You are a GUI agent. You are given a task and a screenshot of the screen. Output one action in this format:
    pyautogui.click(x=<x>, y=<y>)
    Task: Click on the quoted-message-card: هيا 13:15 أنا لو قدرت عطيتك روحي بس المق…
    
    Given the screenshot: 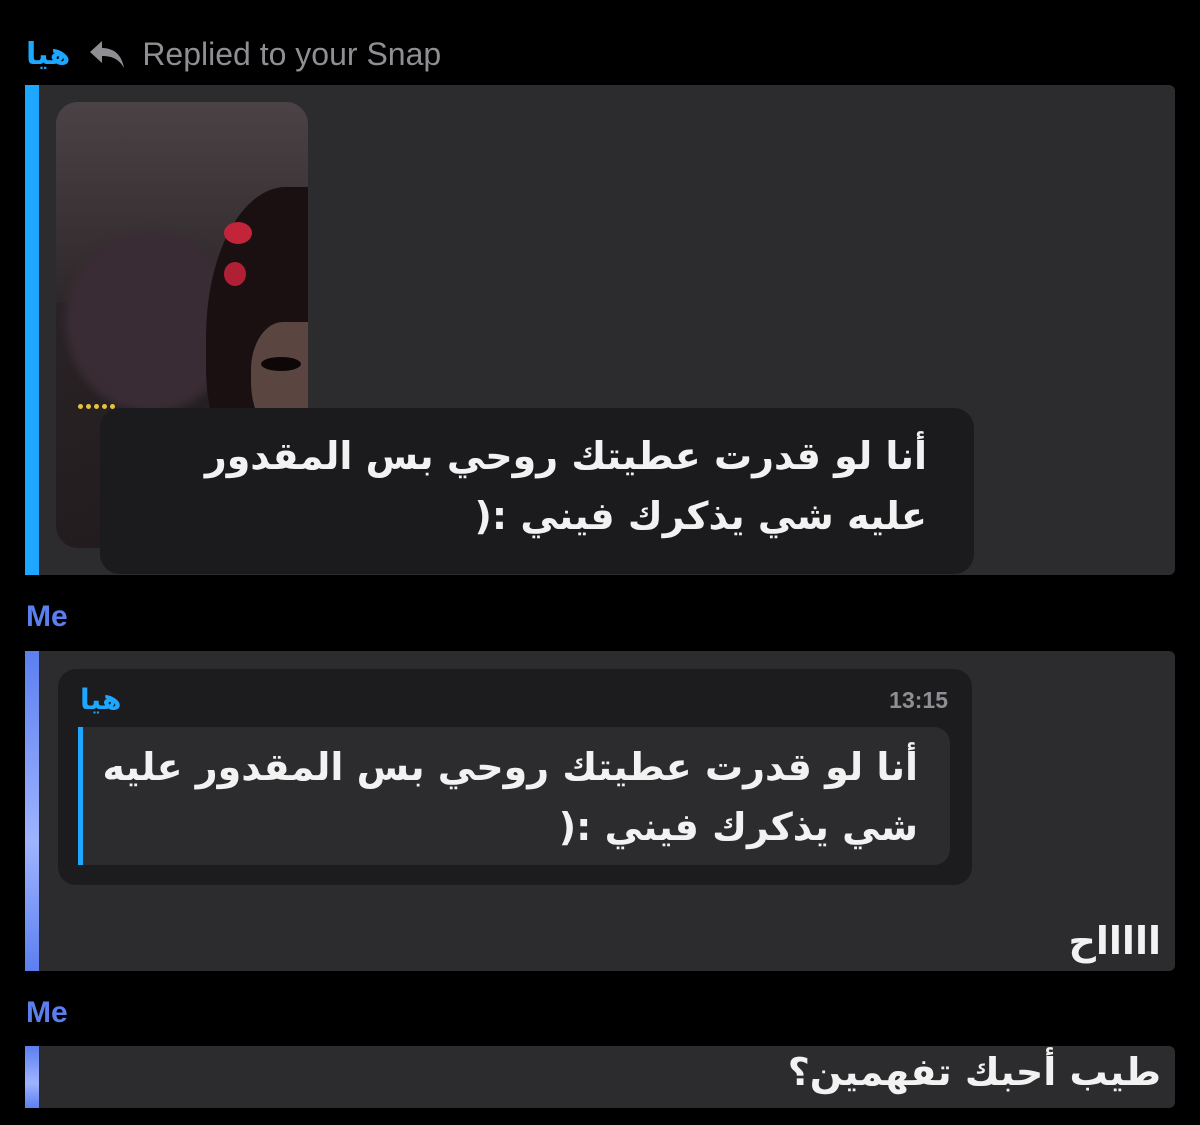 What is the action you would take?
    pyautogui.click(x=515, y=777)
    